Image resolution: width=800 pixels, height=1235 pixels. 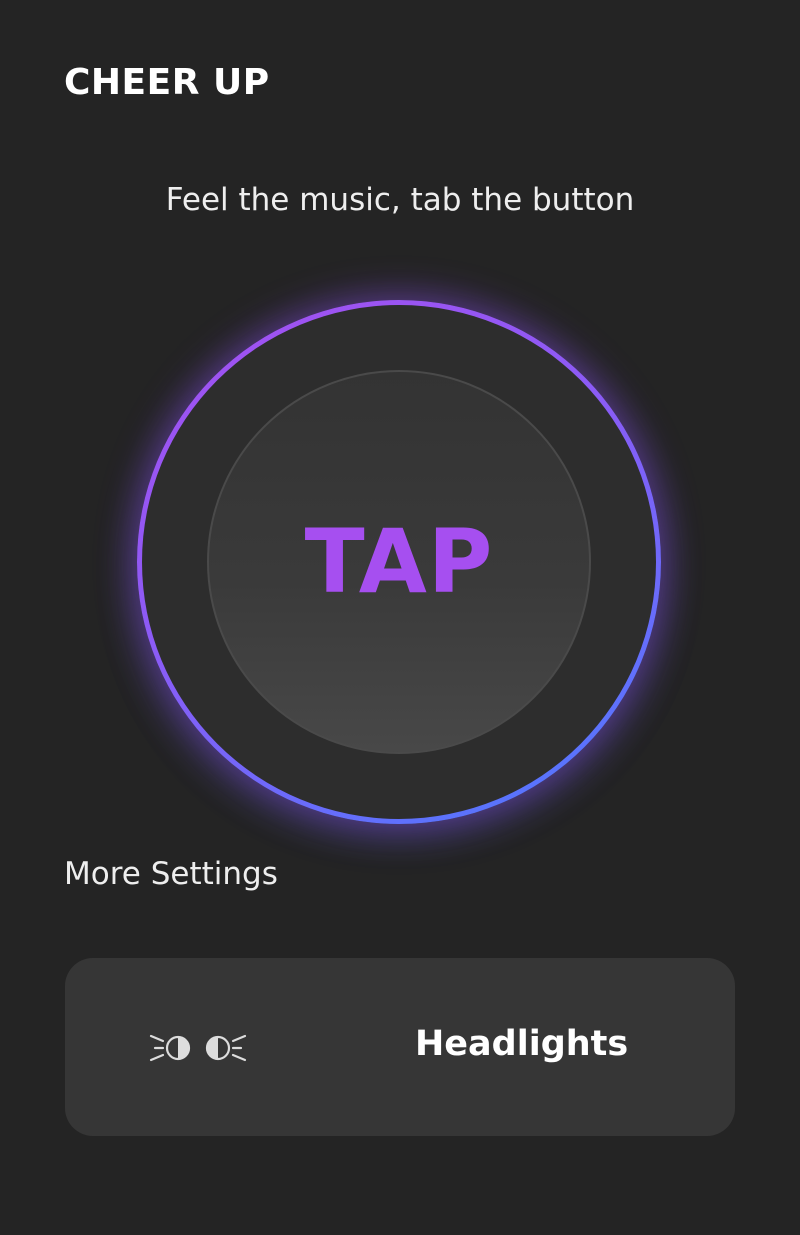 I want to click on tap-button-label: TAP, so click(x=399, y=561).